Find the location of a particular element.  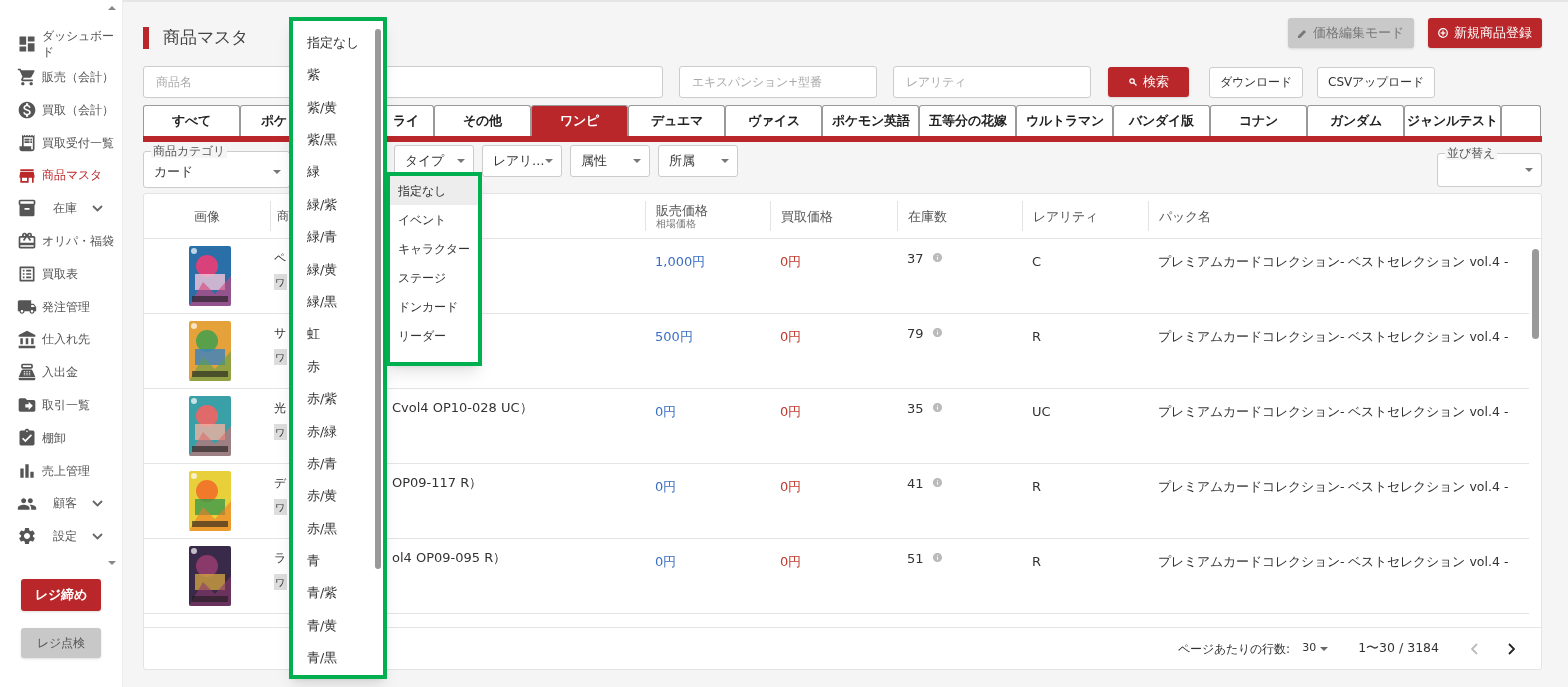

sidebar-item: 買取（会計） is located at coordinates (67, 110).